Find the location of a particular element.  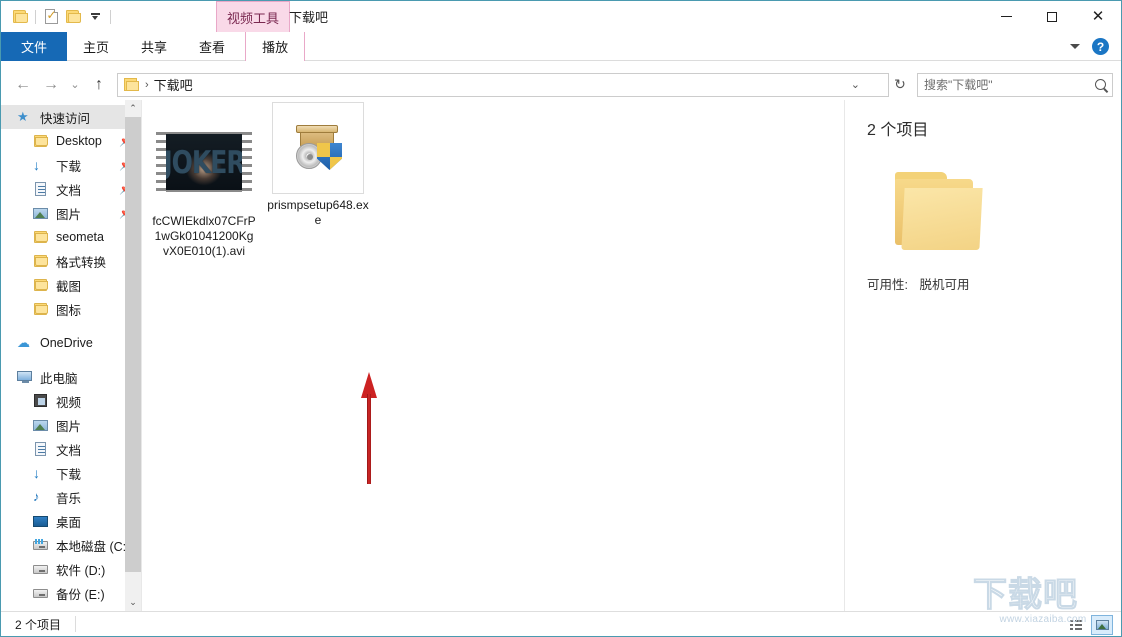

breadcrumb: 下载吧 is located at coordinates (173, 85).